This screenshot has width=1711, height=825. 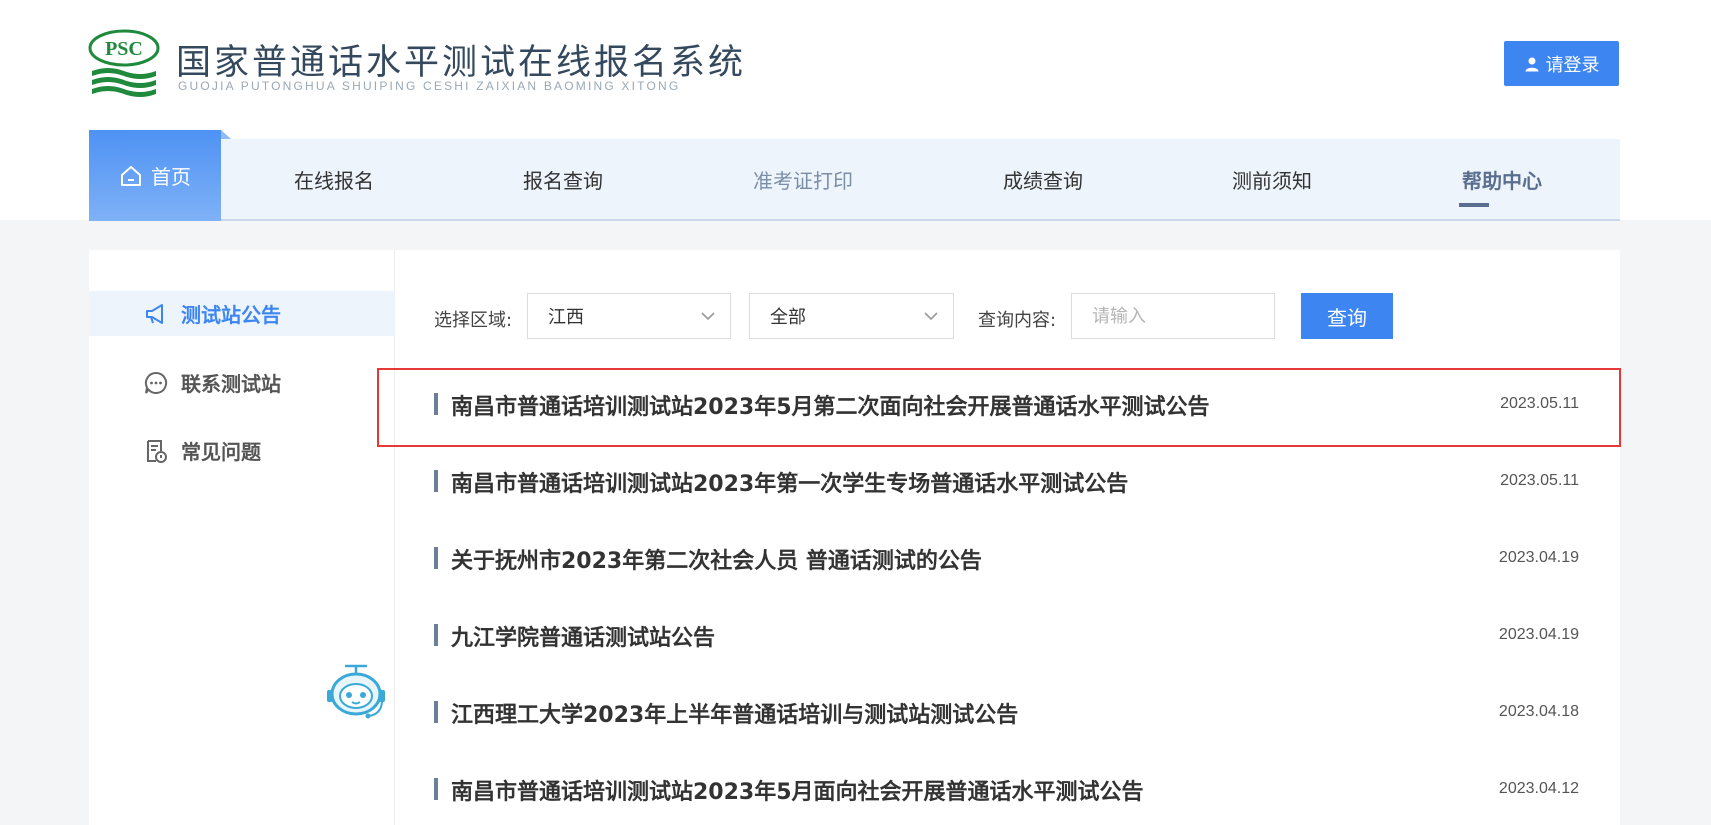 I want to click on nav-item-registration-query: 报名查询, so click(x=563, y=179).